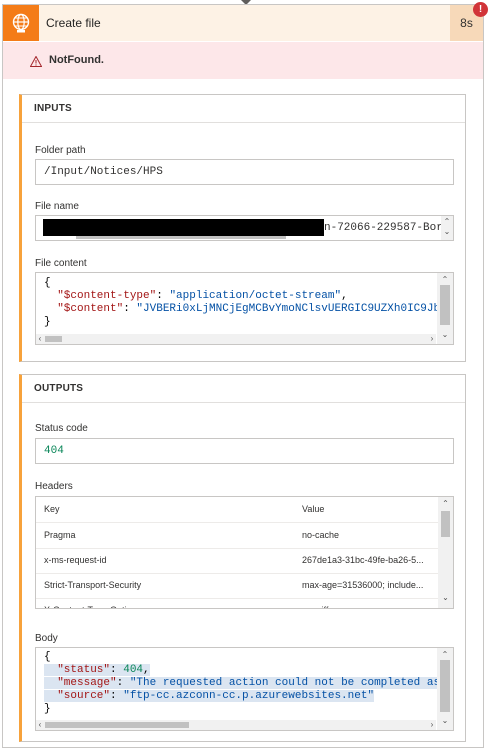  I want to click on table-row: Pragma no-cache, so click(237, 536).